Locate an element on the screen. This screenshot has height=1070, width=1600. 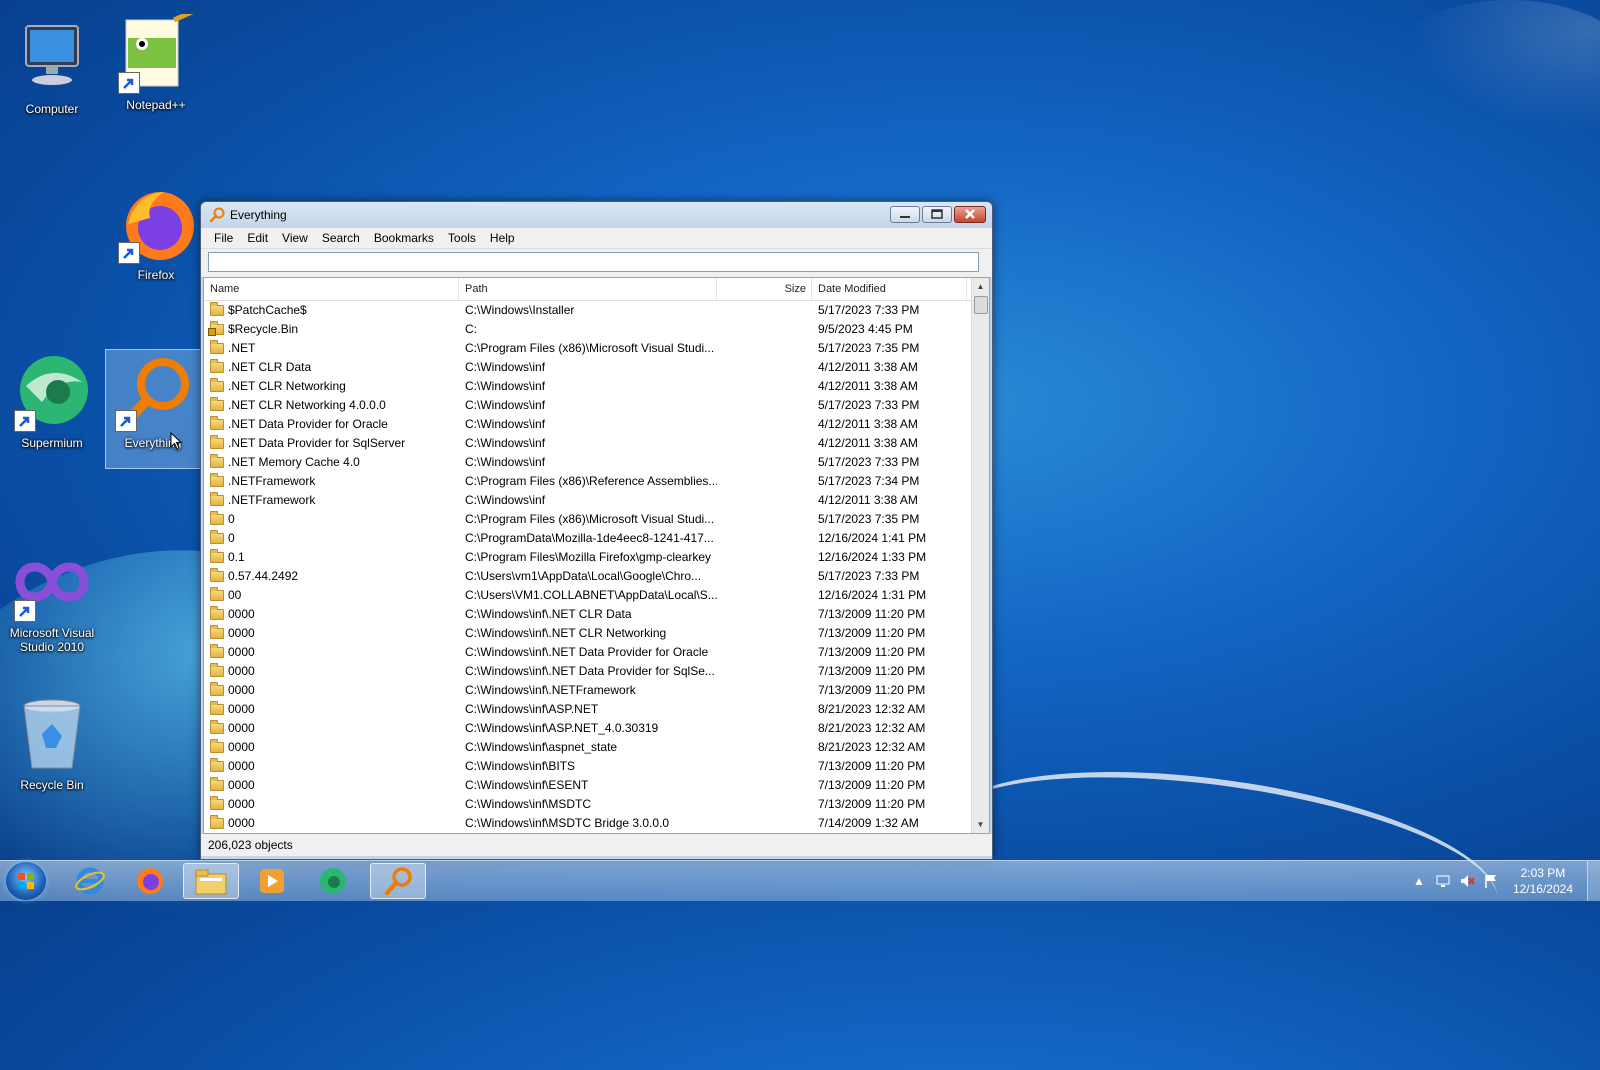
desktop-icon-everything: Everything is located at coordinates (153, 409).